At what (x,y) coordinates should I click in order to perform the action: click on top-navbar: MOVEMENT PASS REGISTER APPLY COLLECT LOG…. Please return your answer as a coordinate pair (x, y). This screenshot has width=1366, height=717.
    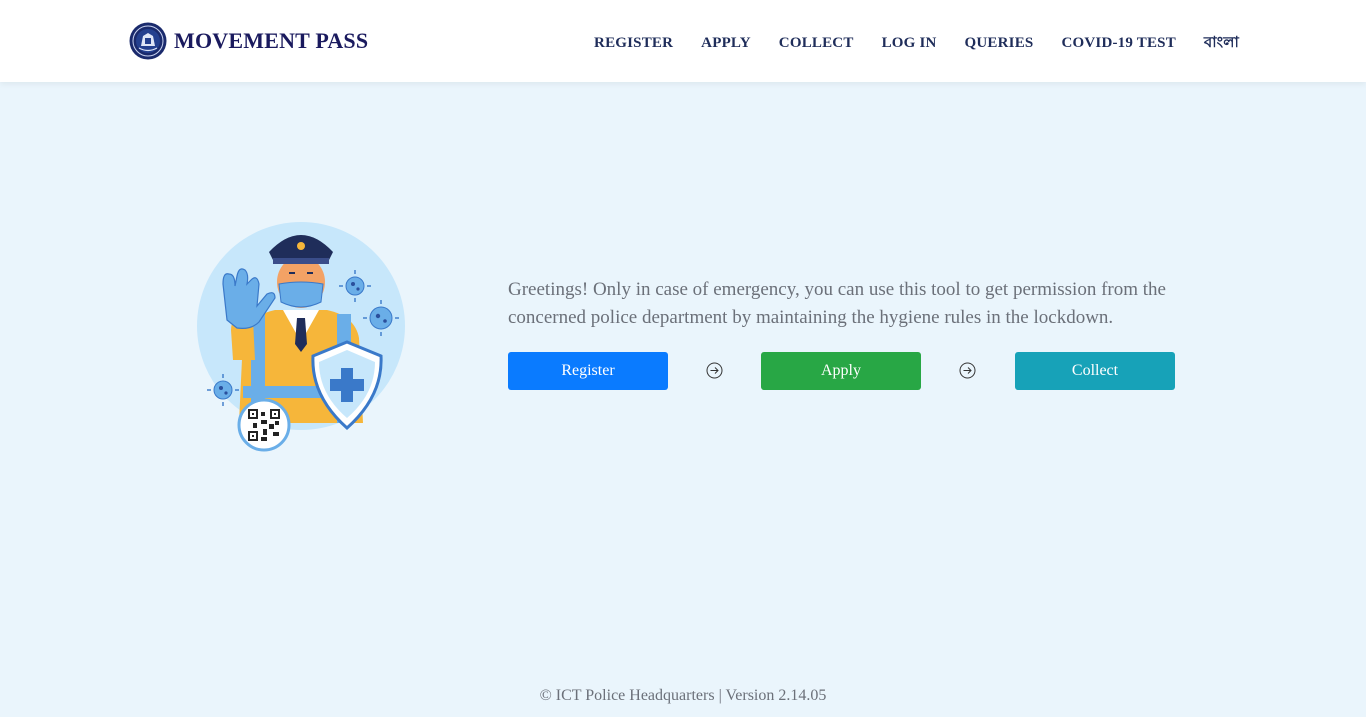
    Looking at the image, I should click on (683, 41).